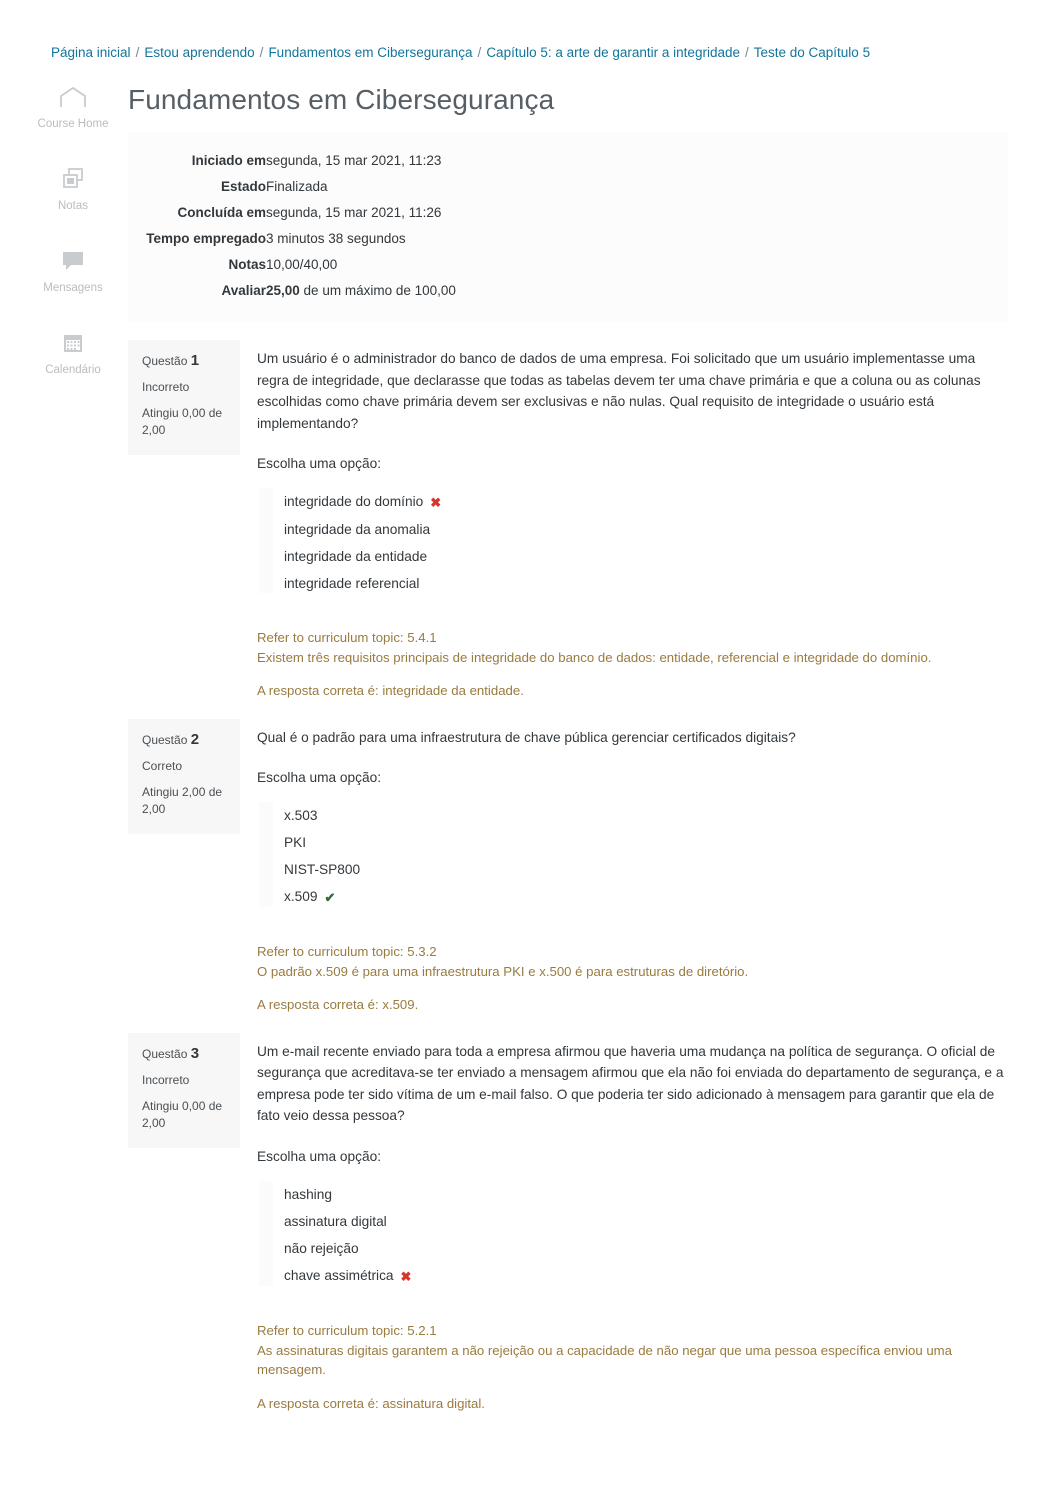  I want to click on answer-option: PKI, so click(632, 842).